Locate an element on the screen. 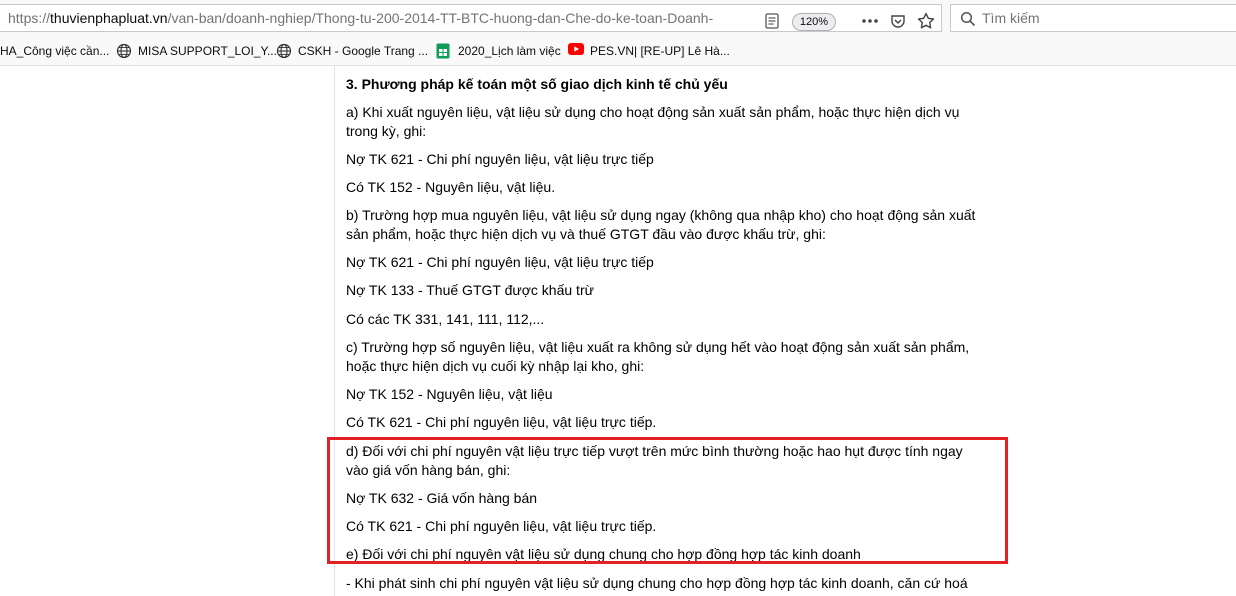 The height and width of the screenshot is (596, 1236). search-box: Tìm kiếm is located at coordinates (1093, 18).